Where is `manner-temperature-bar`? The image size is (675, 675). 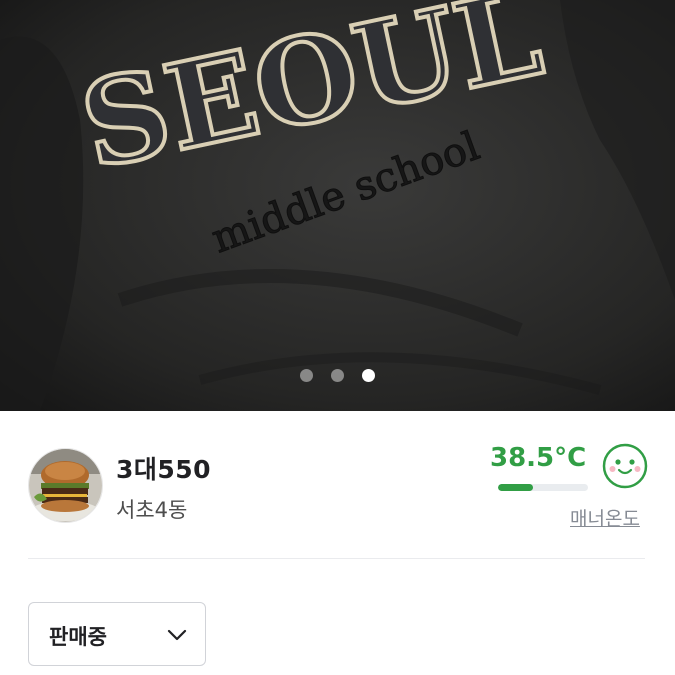 manner-temperature-bar is located at coordinates (543, 487).